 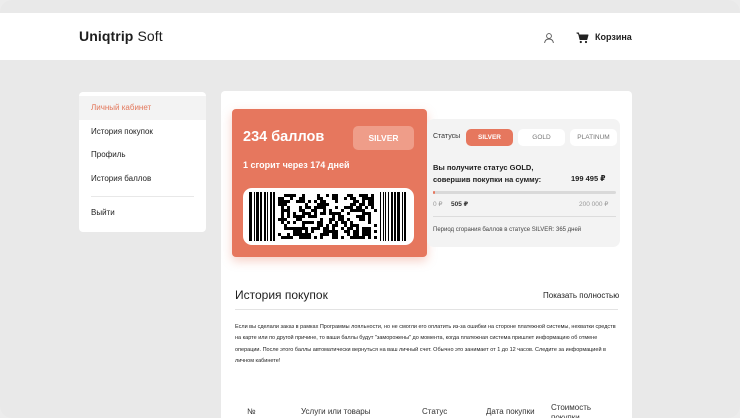 I want to click on tab-gold: GOLD, so click(x=541, y=137).